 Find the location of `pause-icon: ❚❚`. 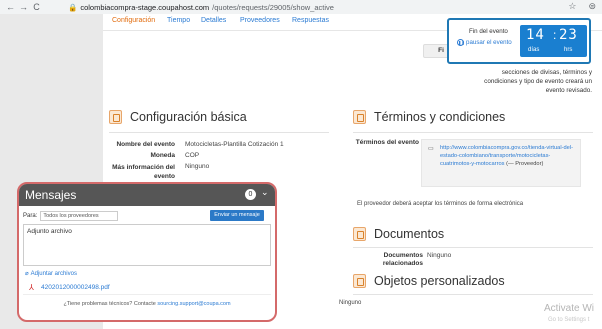

pause-icon: ❚❚ is located at coordinates (461, 42).